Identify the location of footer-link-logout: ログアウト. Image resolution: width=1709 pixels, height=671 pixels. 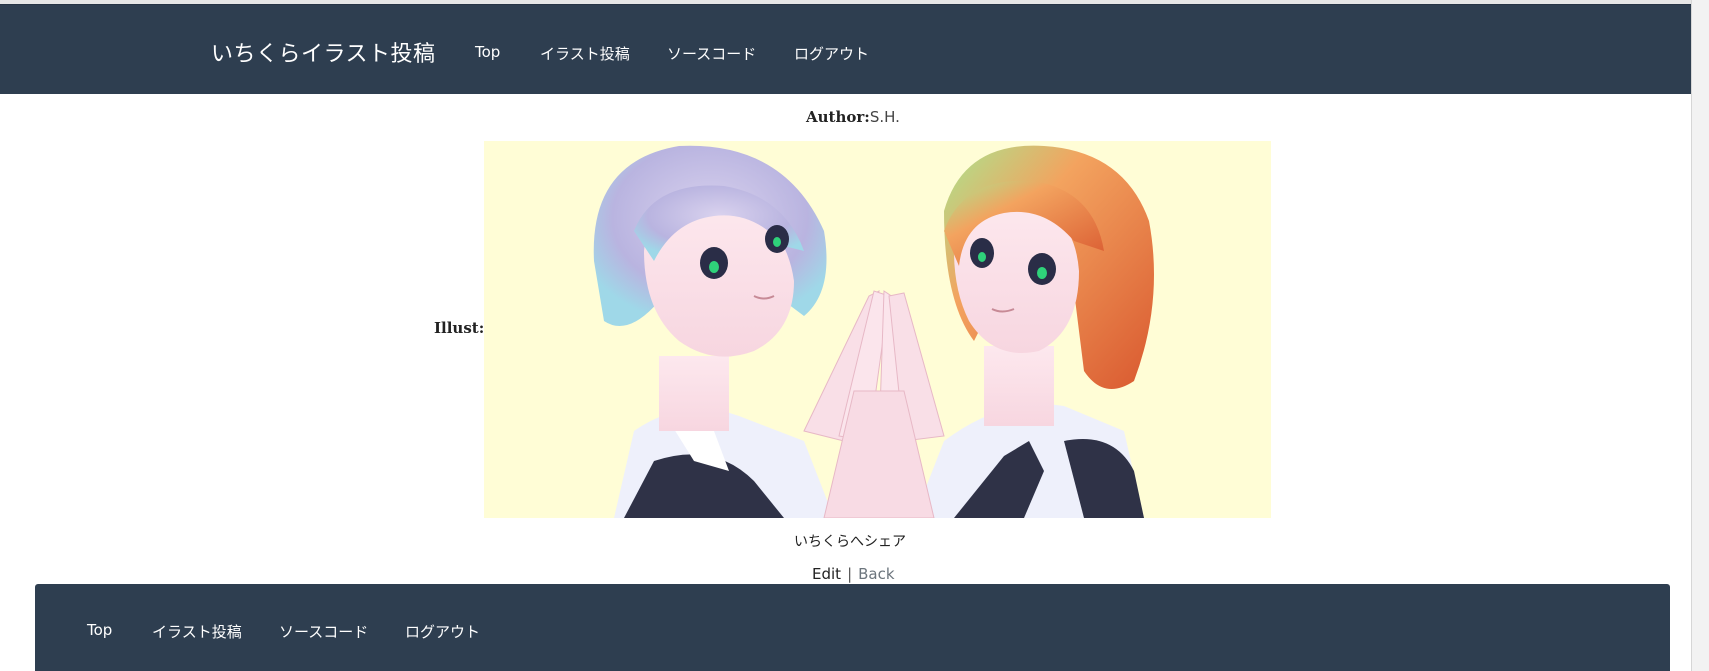
(442, 631).